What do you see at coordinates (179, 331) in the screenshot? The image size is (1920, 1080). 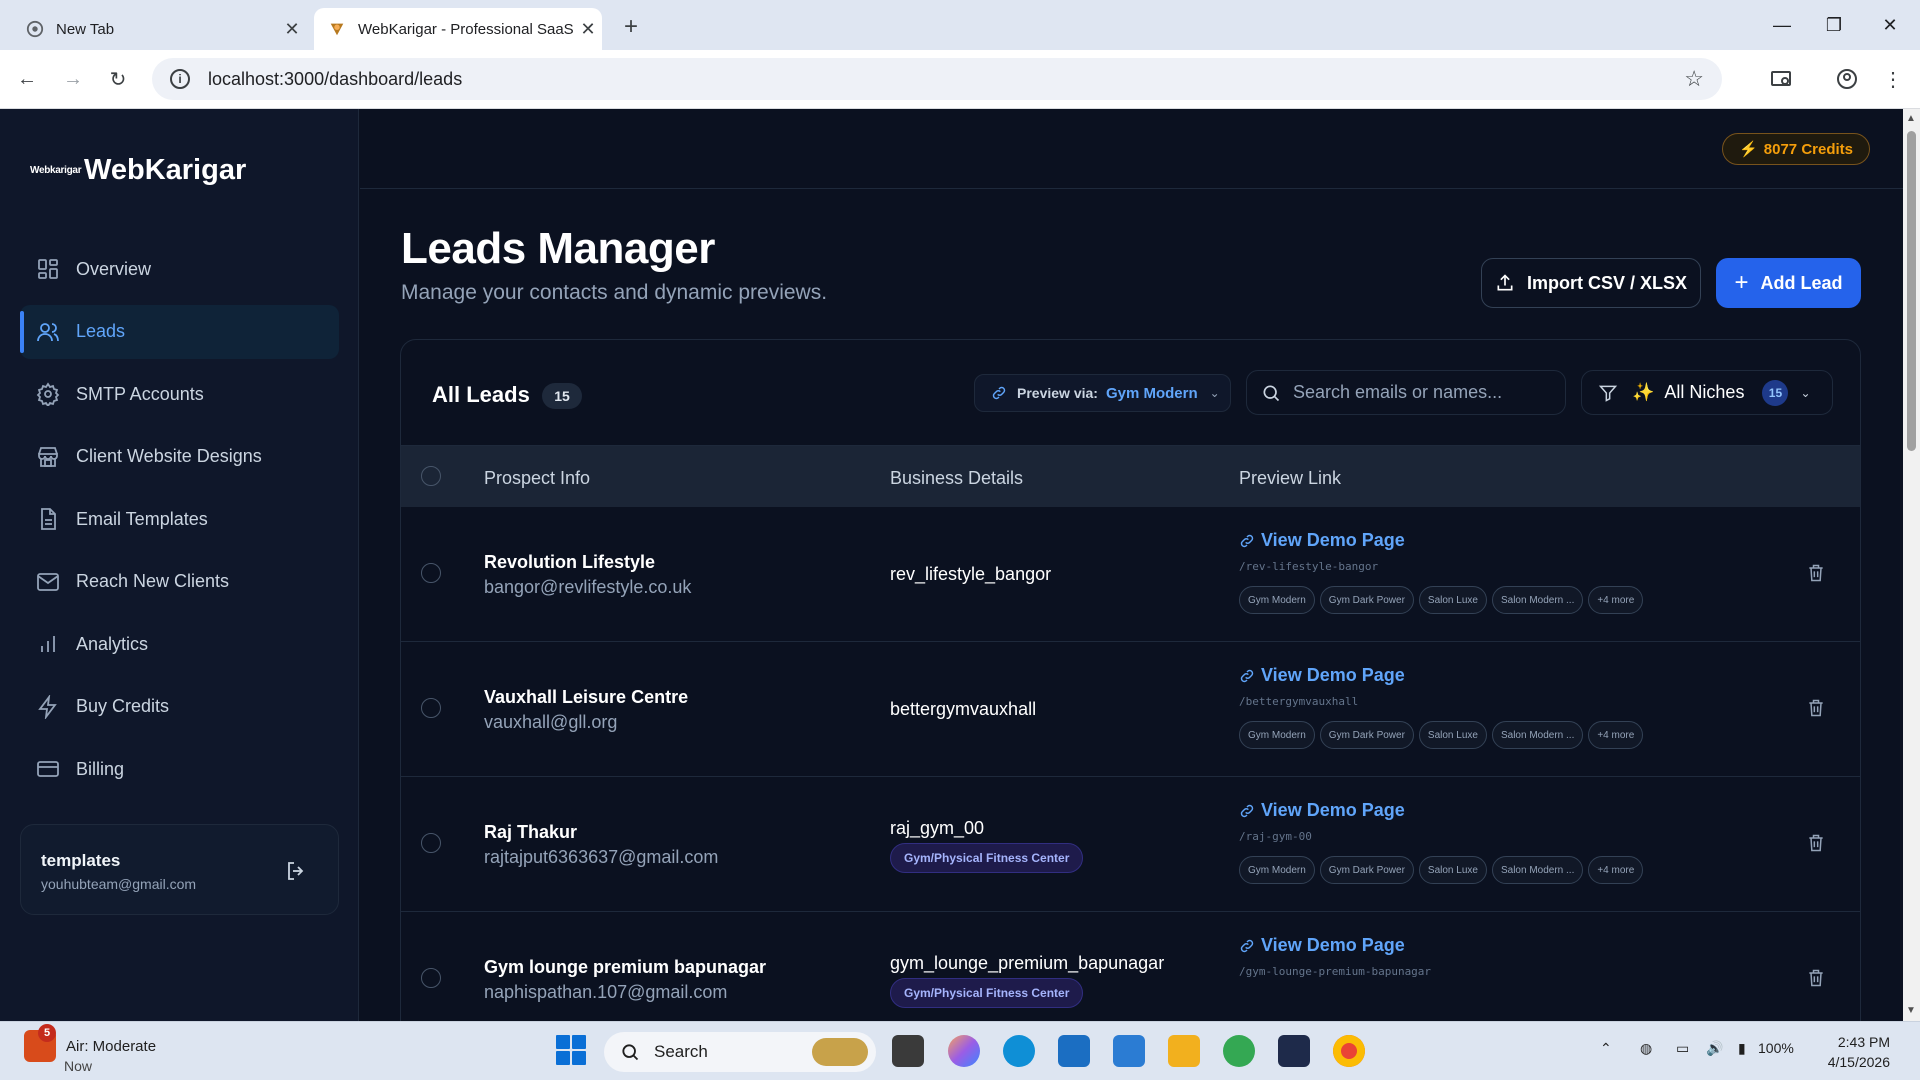 I see `sidebar-item-leads: Leads` at bounding box center [179, 331].